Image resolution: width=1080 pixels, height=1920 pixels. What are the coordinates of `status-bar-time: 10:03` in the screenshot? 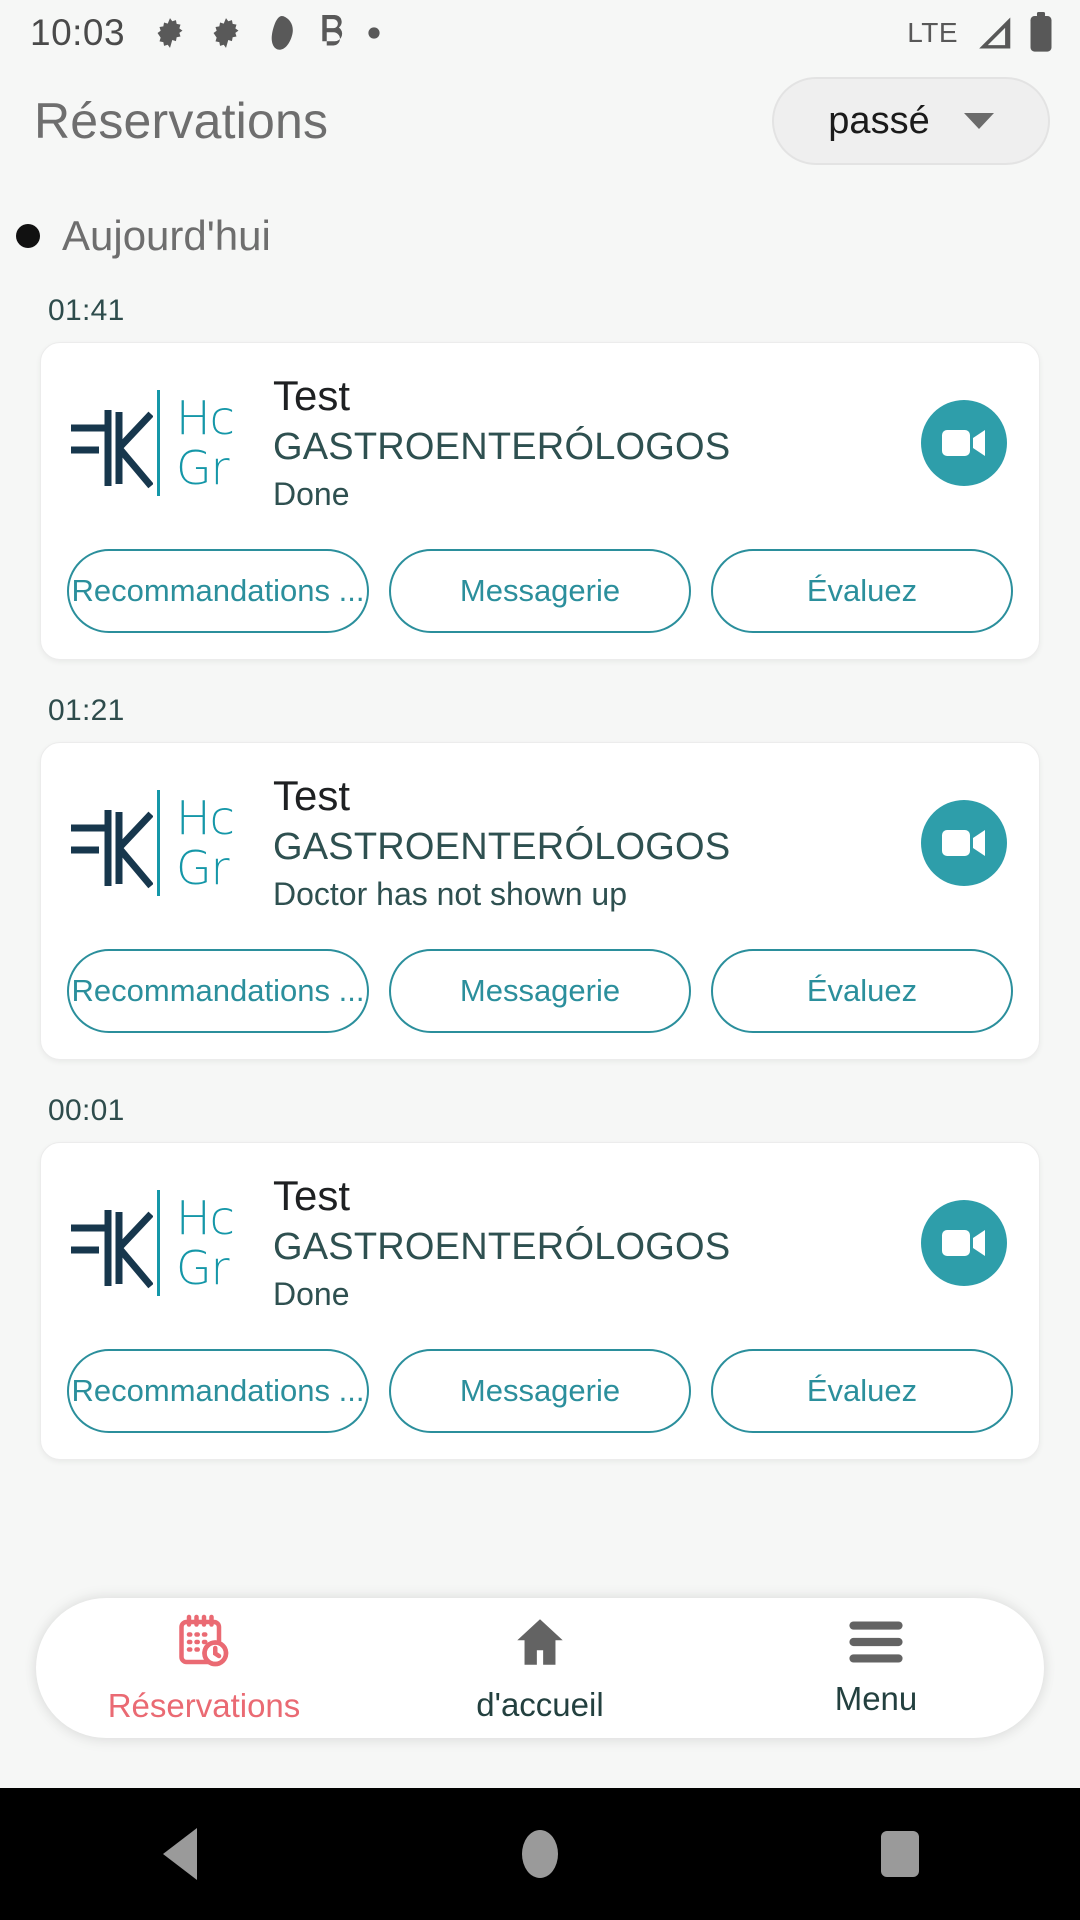 It's located at (78, 32).